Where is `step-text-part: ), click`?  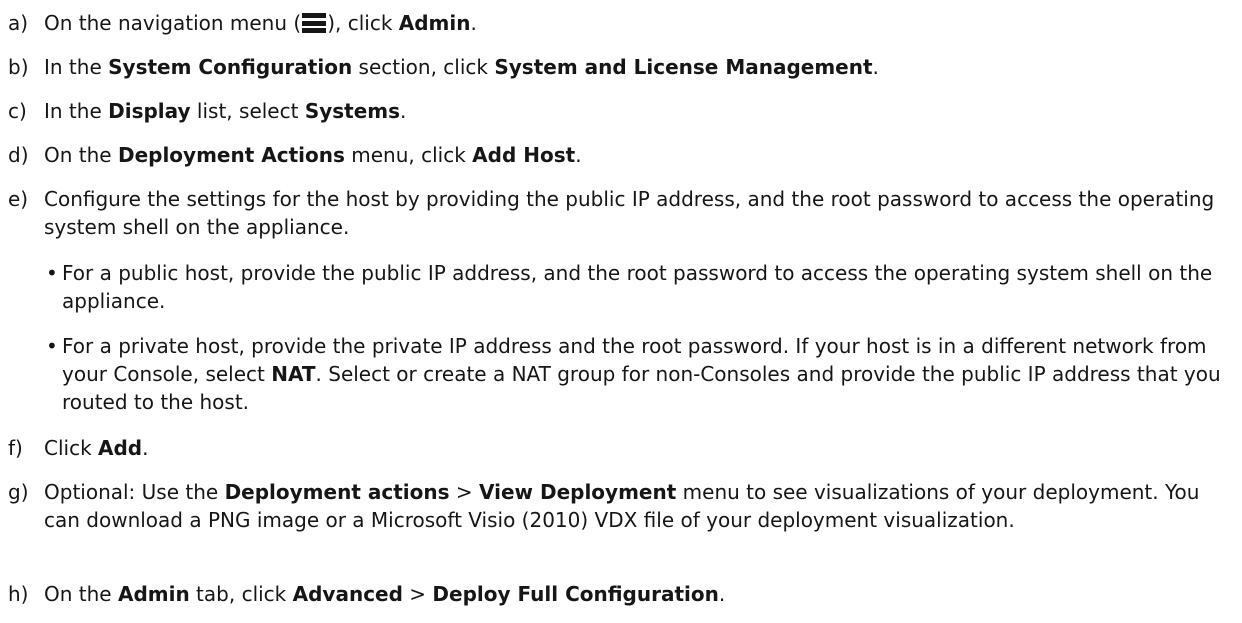 step-text-part: ), click is located at coordinates (363, 23).